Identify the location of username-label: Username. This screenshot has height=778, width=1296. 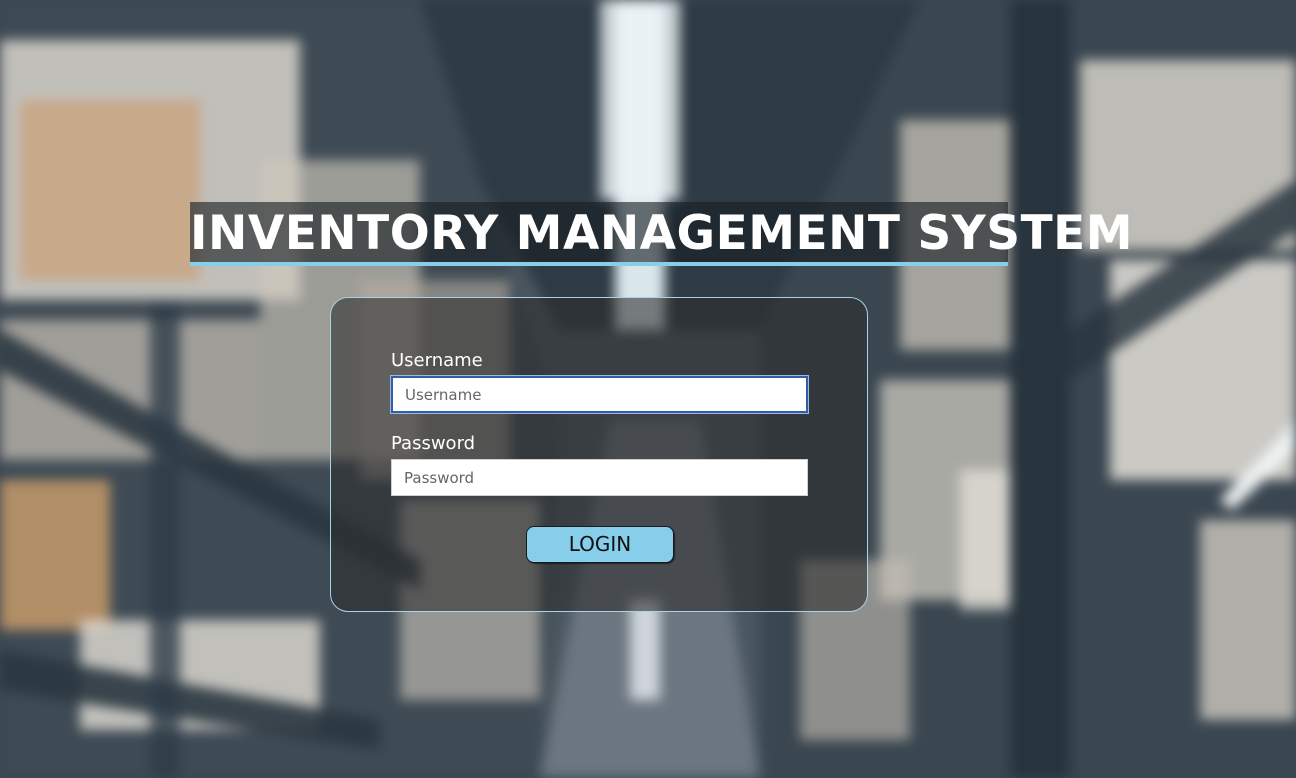
(437, 360).